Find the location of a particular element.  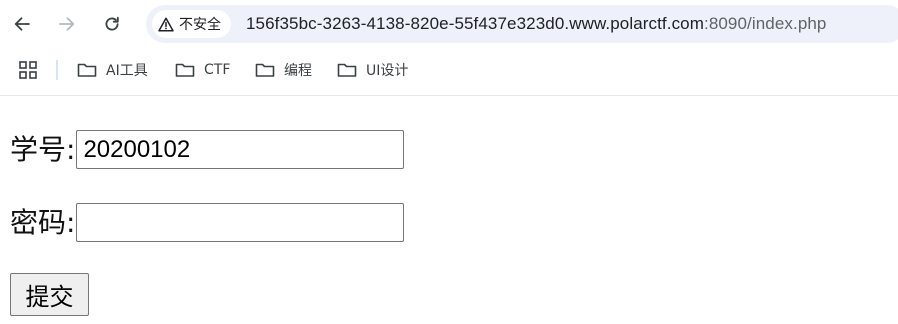

password-row: 密码: is located at coordinates (207, 222).